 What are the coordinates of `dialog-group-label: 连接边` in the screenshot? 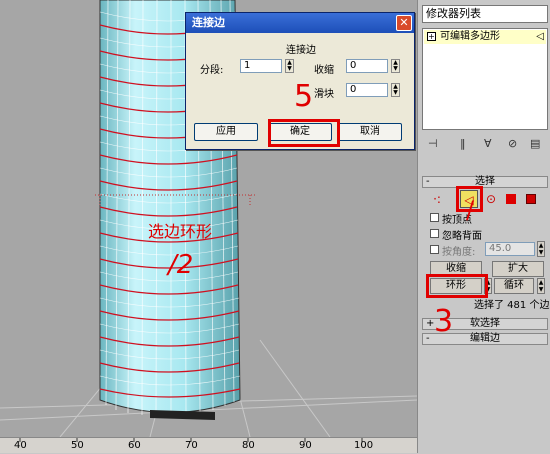 It's located at (301, 50).